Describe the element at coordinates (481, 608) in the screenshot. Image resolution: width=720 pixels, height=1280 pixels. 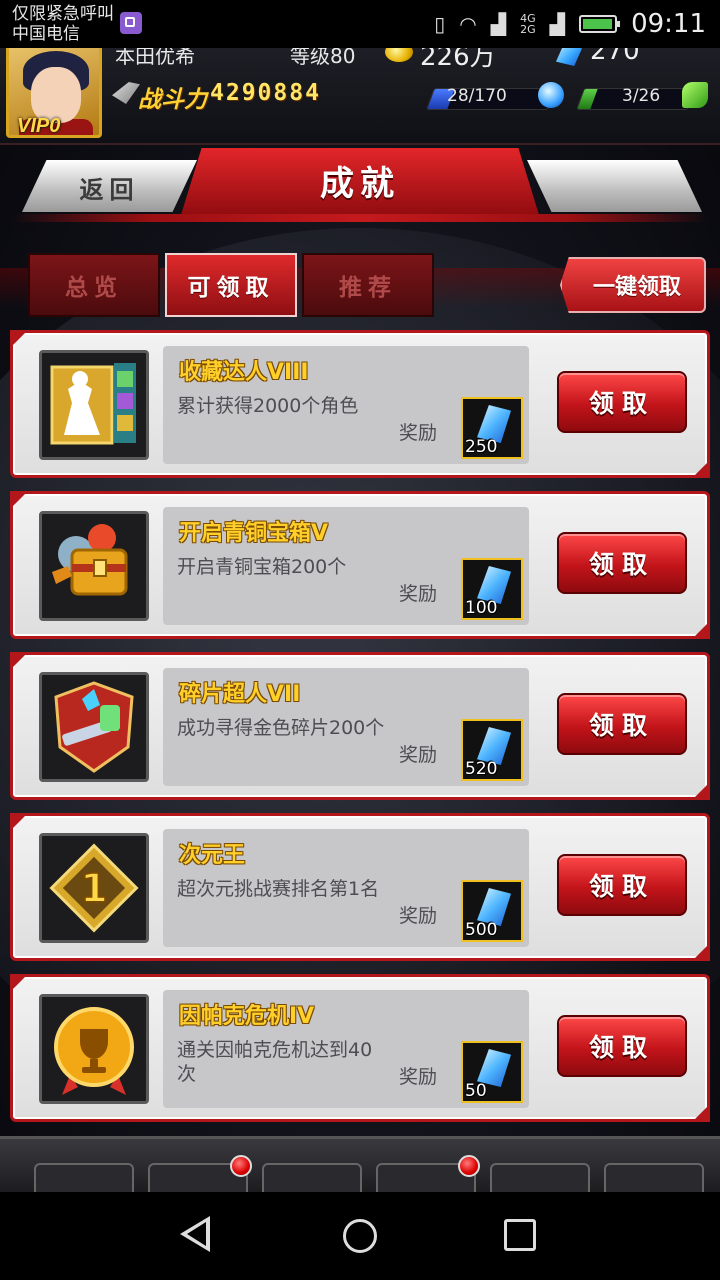
I see `reward-amount: 100` at that location.